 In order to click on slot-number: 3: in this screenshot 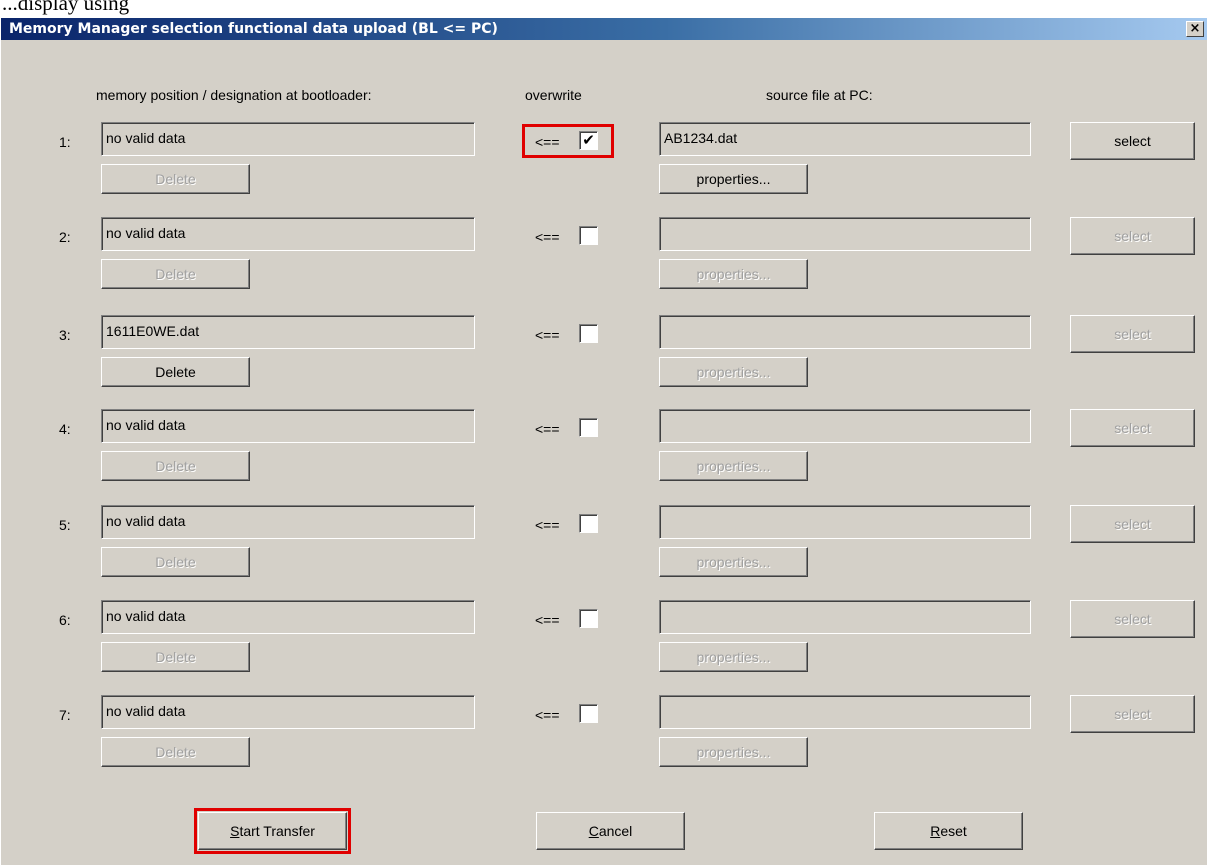, I will do `click(65, 335)`.